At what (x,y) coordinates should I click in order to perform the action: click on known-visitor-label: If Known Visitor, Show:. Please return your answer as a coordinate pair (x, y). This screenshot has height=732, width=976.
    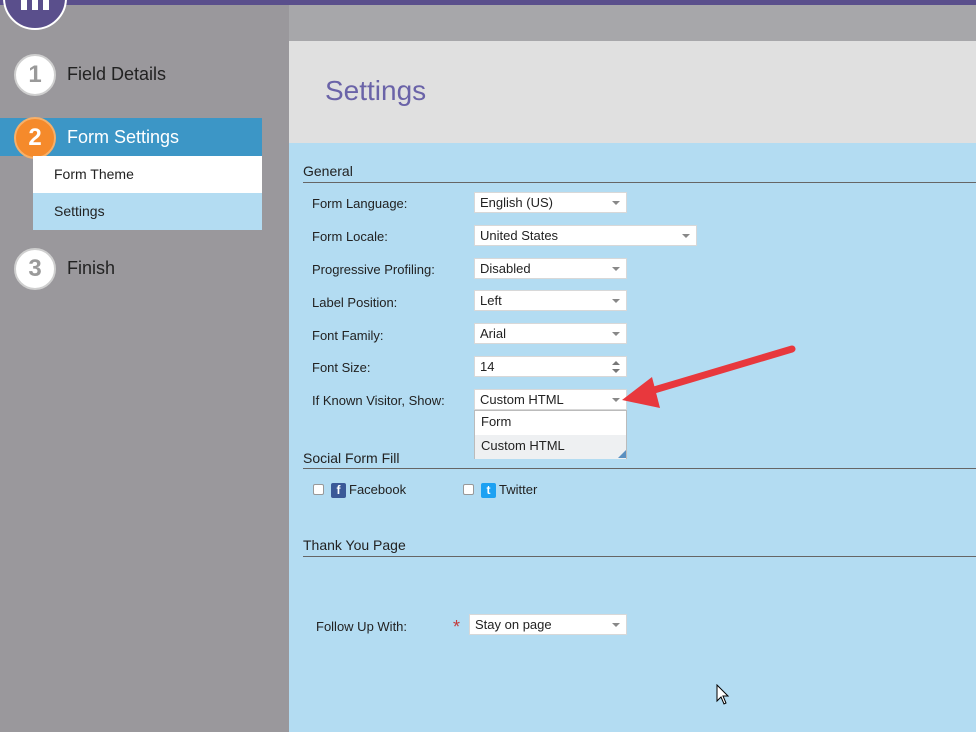
    Looking at the image, I should click on (378, 400).